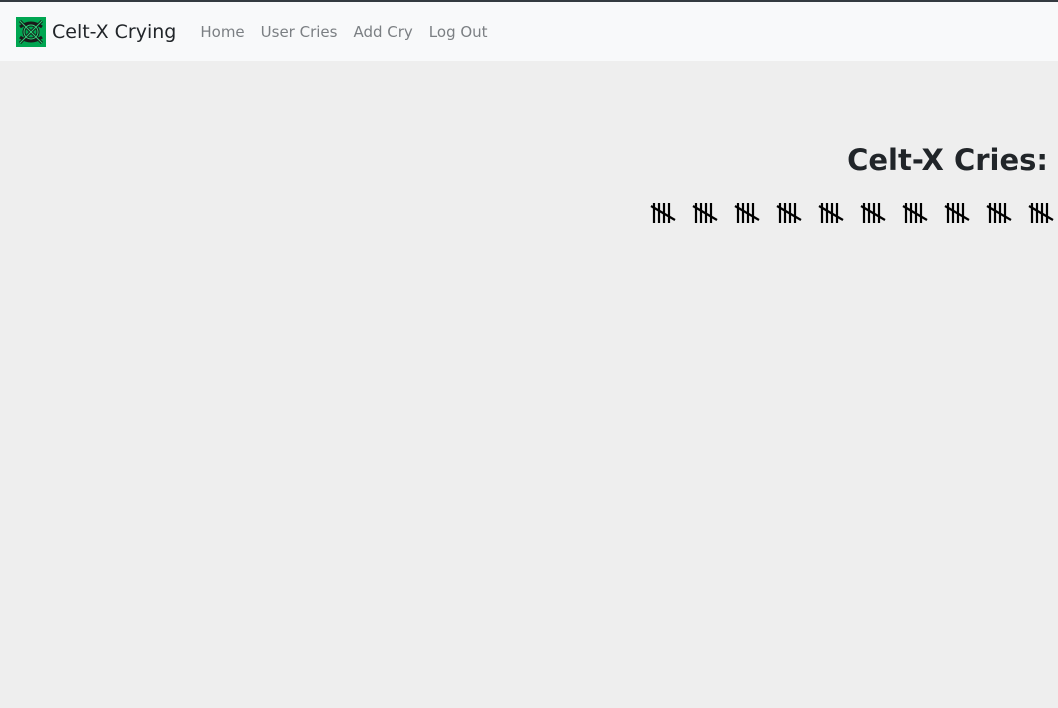 The height and width of the screenshot is (708, 1058). I want to click on tally-row, so click(854, 214).